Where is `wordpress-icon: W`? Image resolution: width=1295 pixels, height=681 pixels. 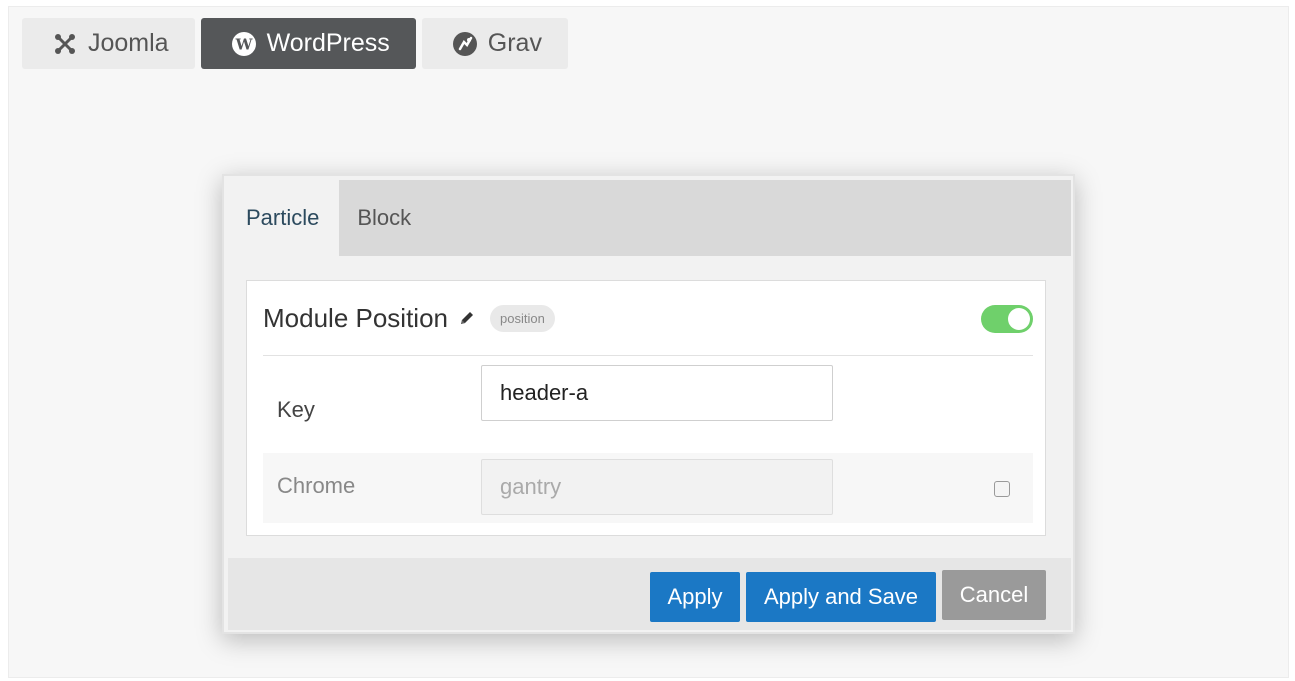
wordpress-icon: W is located at coordinates (244, 44).